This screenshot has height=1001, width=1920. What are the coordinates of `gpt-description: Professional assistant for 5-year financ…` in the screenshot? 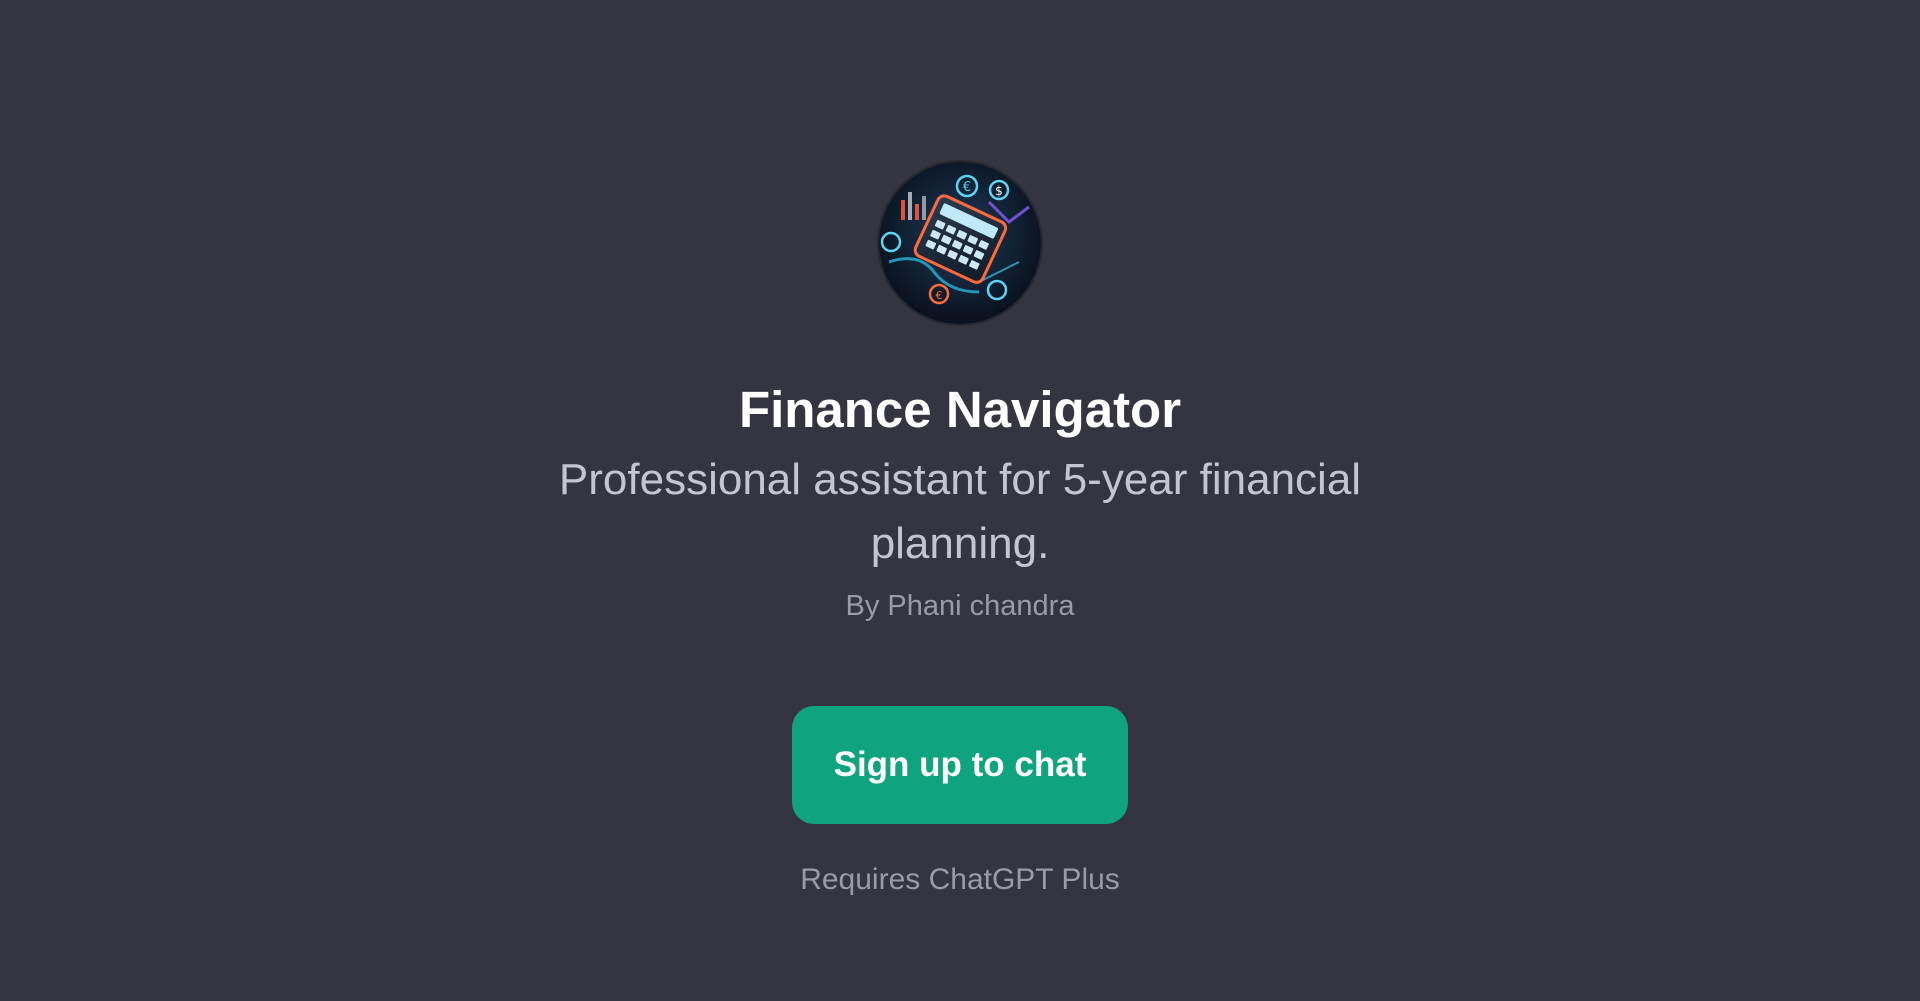 It's located at (960, 511).